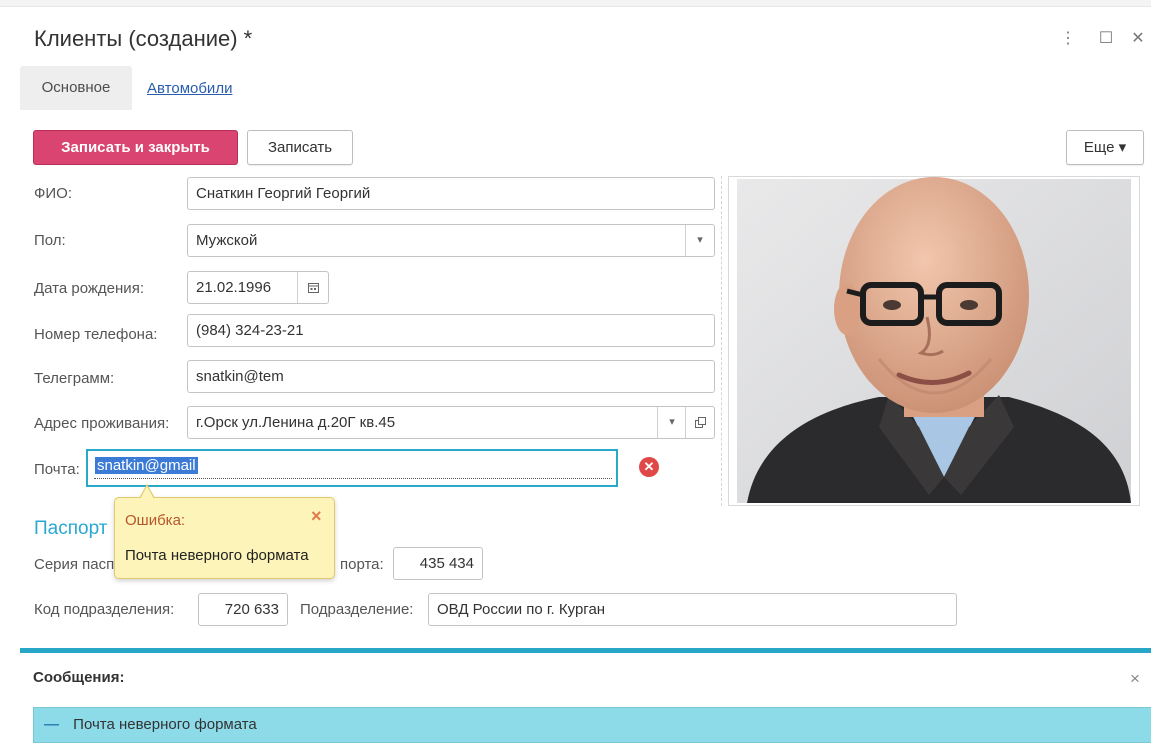 The width and height of the screenshot is (1151, 750). I want to click on passport-section-title: Паспорт, so click(71, 528).